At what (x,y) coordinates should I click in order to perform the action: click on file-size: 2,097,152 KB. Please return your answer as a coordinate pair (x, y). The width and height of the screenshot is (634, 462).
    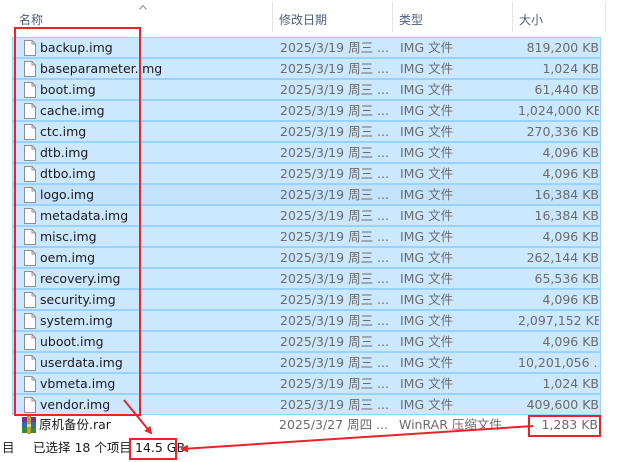
    Looking at the image, I should click on (558, 320).